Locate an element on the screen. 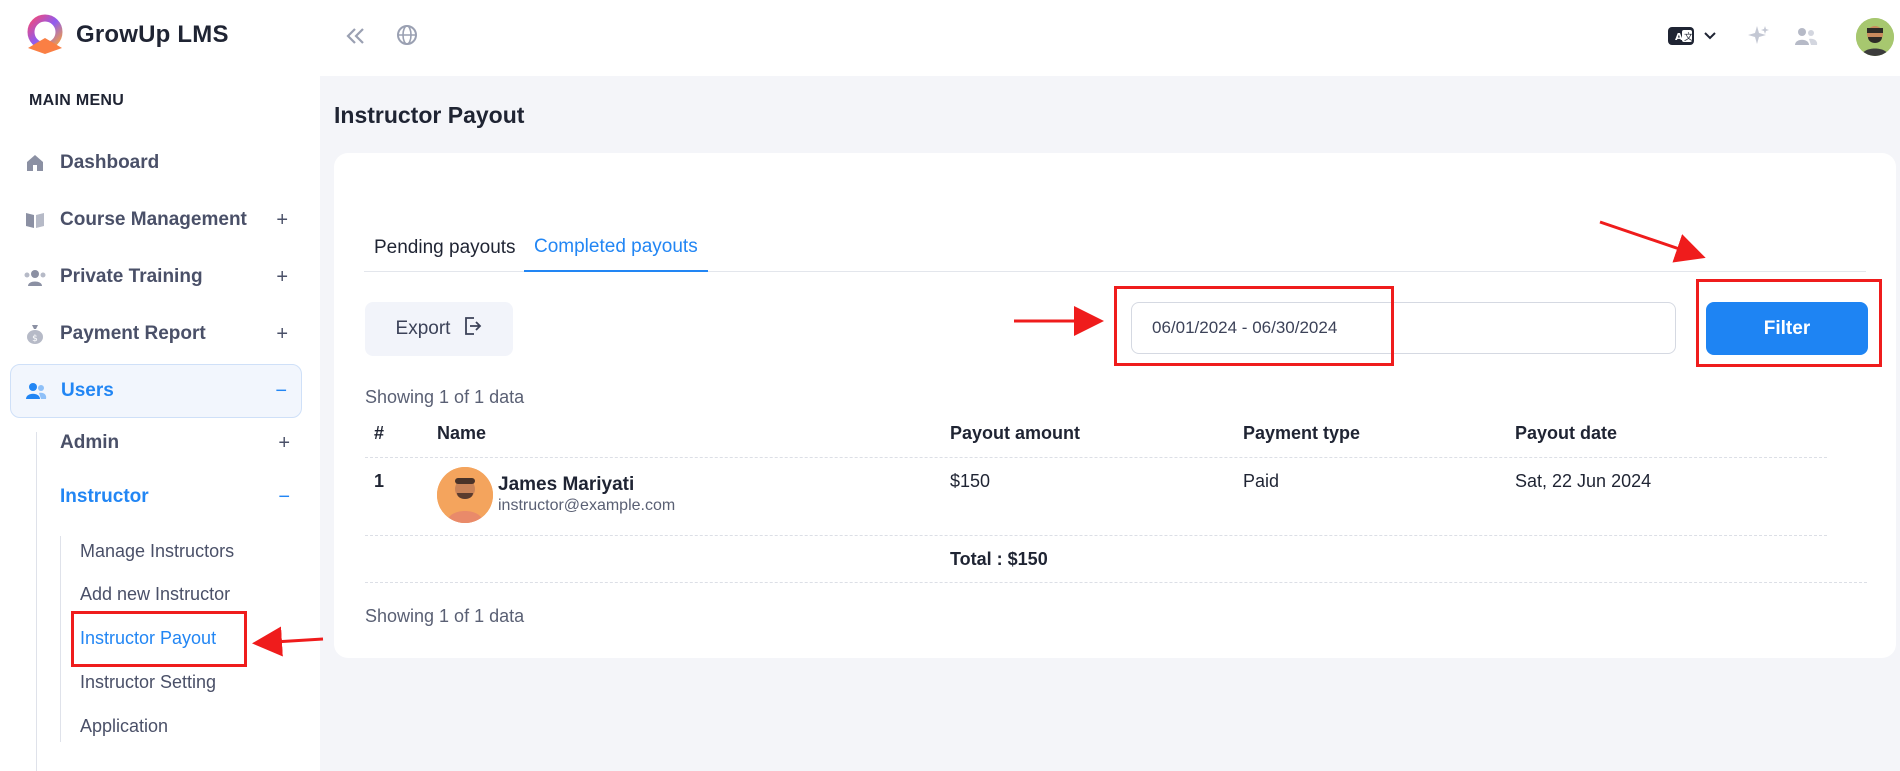 The image size is (1900, 771). sidebar-item-label: Course Management is located at coordinates (153, 219).